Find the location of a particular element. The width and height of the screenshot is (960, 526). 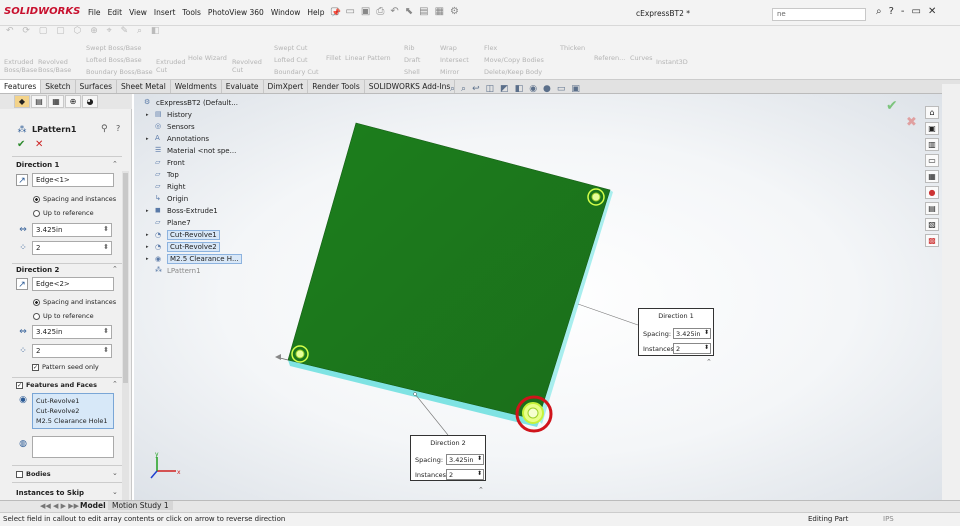

tab-render-tools: Render Tools is located at coordinates (336, 86).